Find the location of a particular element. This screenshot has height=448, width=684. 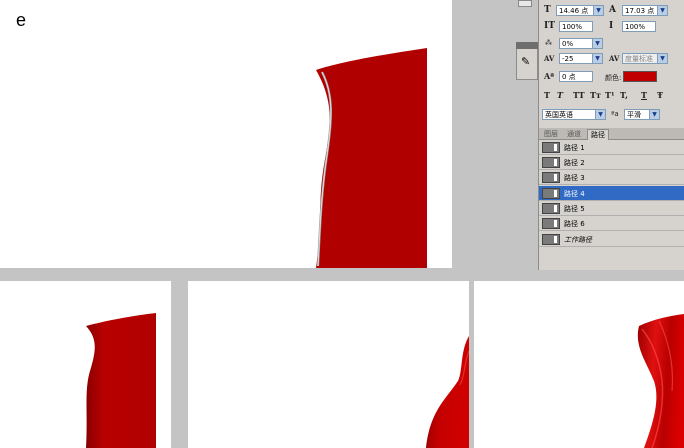

leading-field: 17.03 点 ▼ is located at coordinates (645, 10).